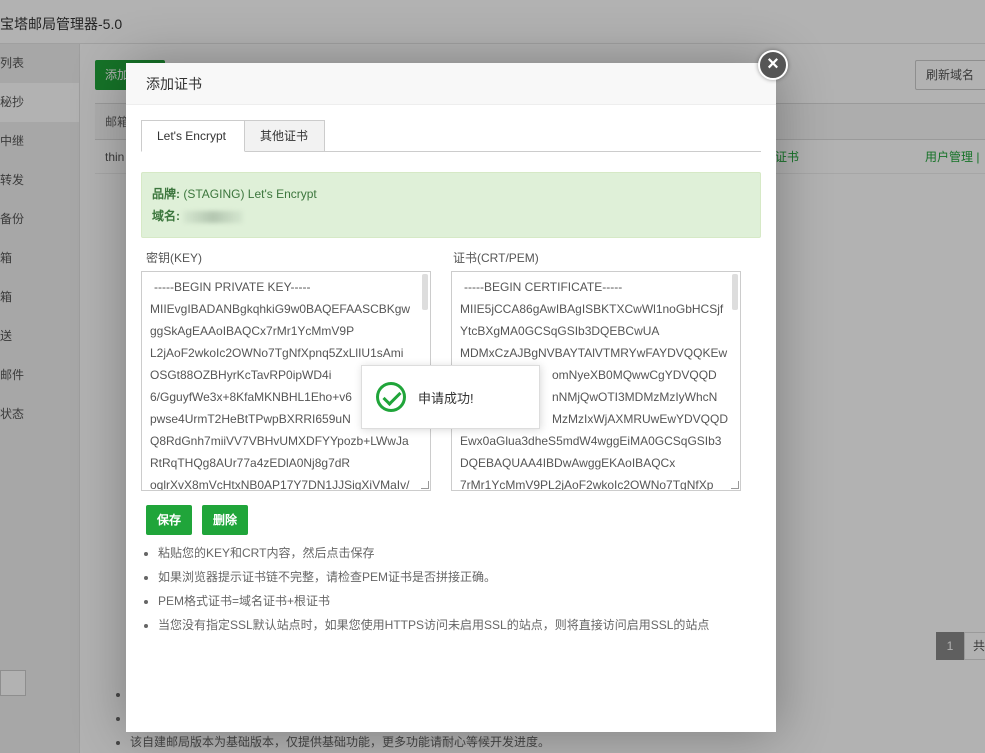  Describe the element at coordinates (594, 353) in the screenshot. I see `text-line: MDMxCzAJBgNVBAYTAlVTMRYwFAYDVQQKEw` at that location.